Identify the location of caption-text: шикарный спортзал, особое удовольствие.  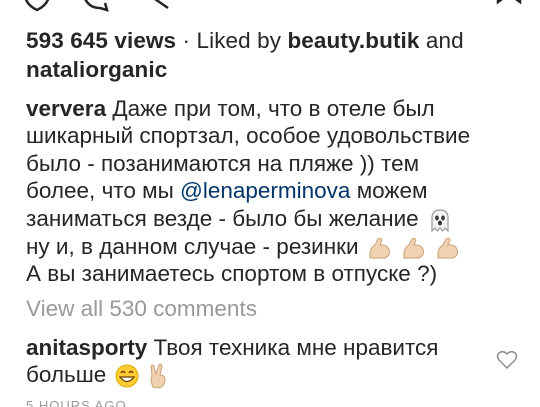
(248, 136).